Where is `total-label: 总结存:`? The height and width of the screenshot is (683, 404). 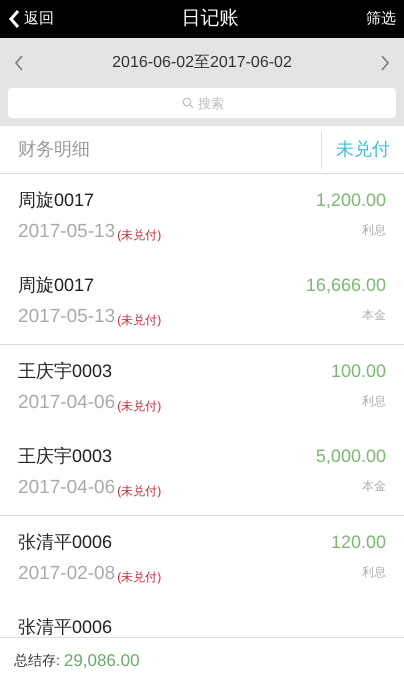
total-label: 总结存: is located at coordinates (37, 660).